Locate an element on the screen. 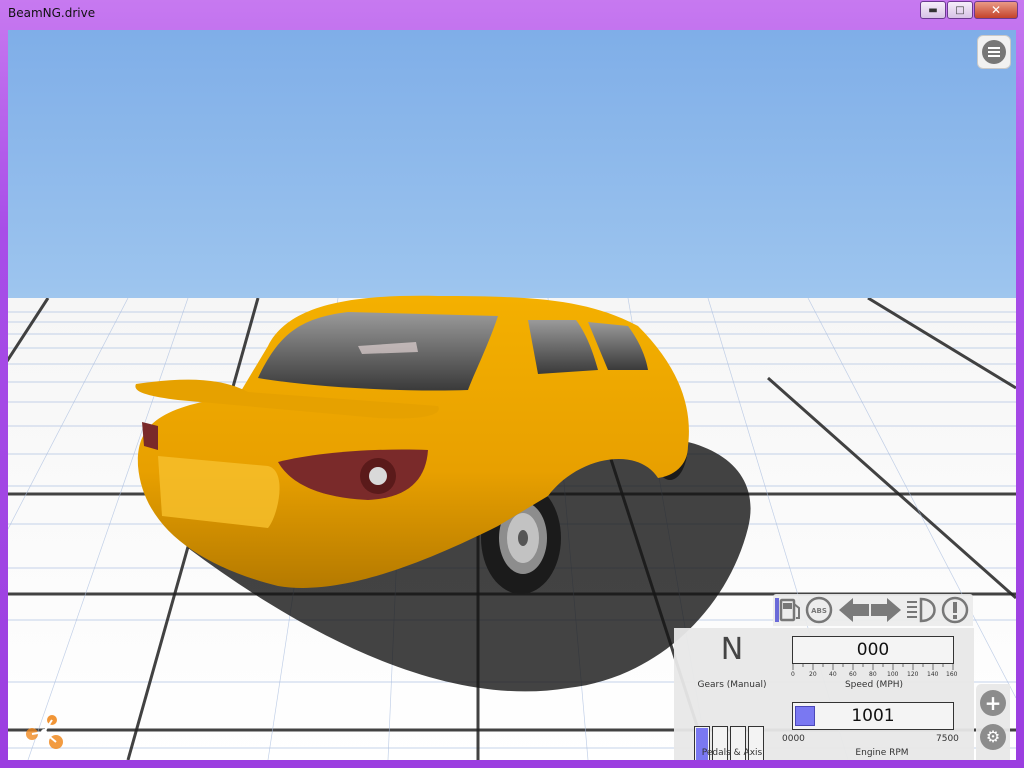 The width and height of the screenshot is (1024, 768). menu-button is located at coordinates (994, 52).